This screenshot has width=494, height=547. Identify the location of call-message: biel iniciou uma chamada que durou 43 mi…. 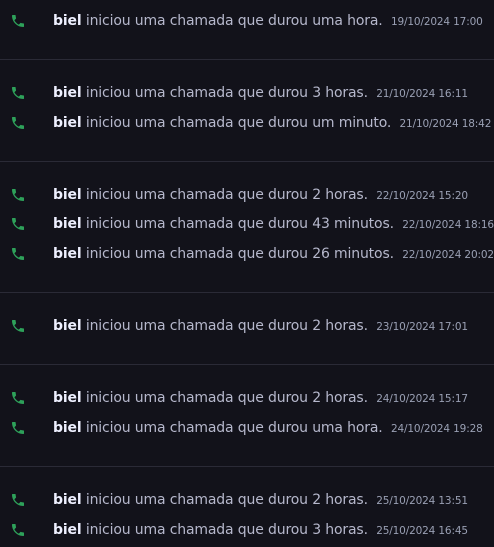
(247, 224).